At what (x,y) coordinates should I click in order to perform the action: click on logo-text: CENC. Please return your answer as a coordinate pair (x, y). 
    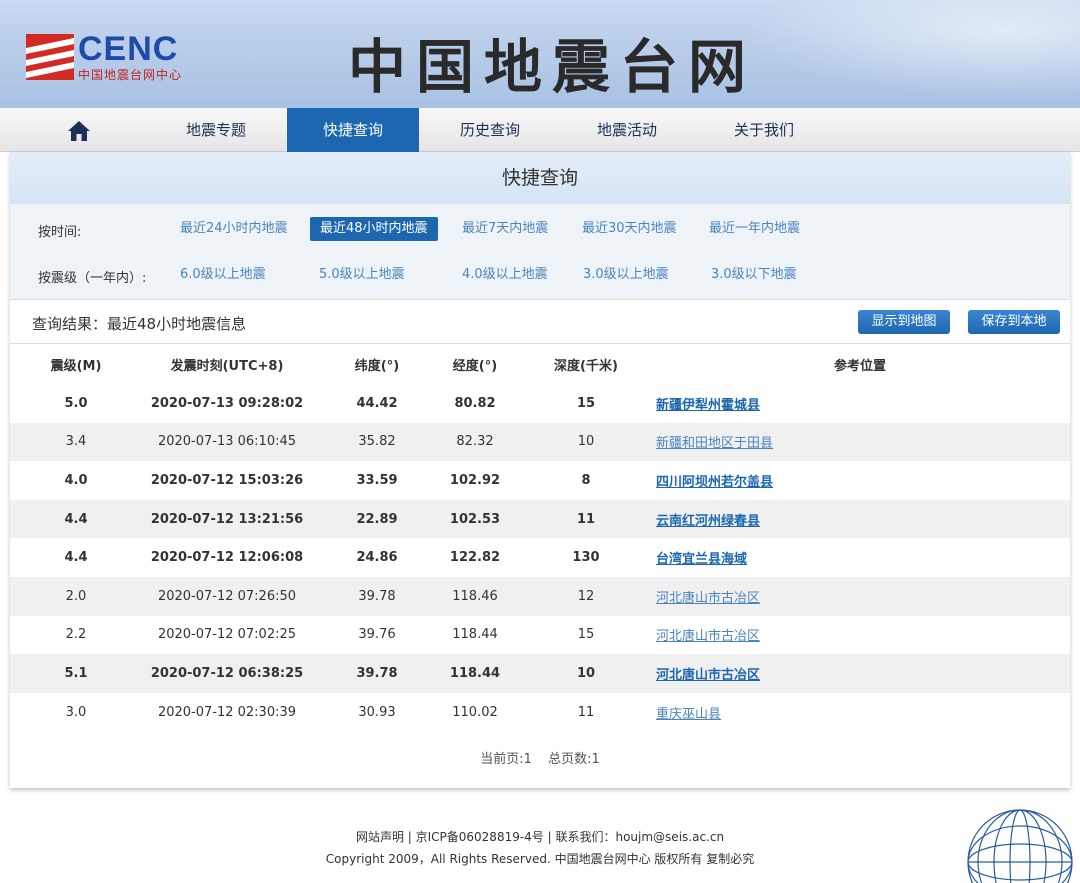
    Looking at the image, I should click on (128, 49).